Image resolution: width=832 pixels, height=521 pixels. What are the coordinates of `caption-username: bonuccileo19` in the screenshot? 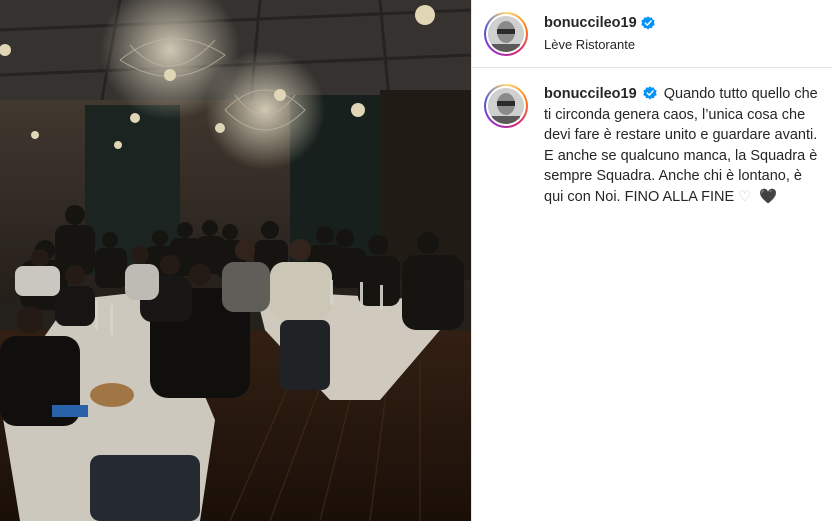 It's located at (590, 94).